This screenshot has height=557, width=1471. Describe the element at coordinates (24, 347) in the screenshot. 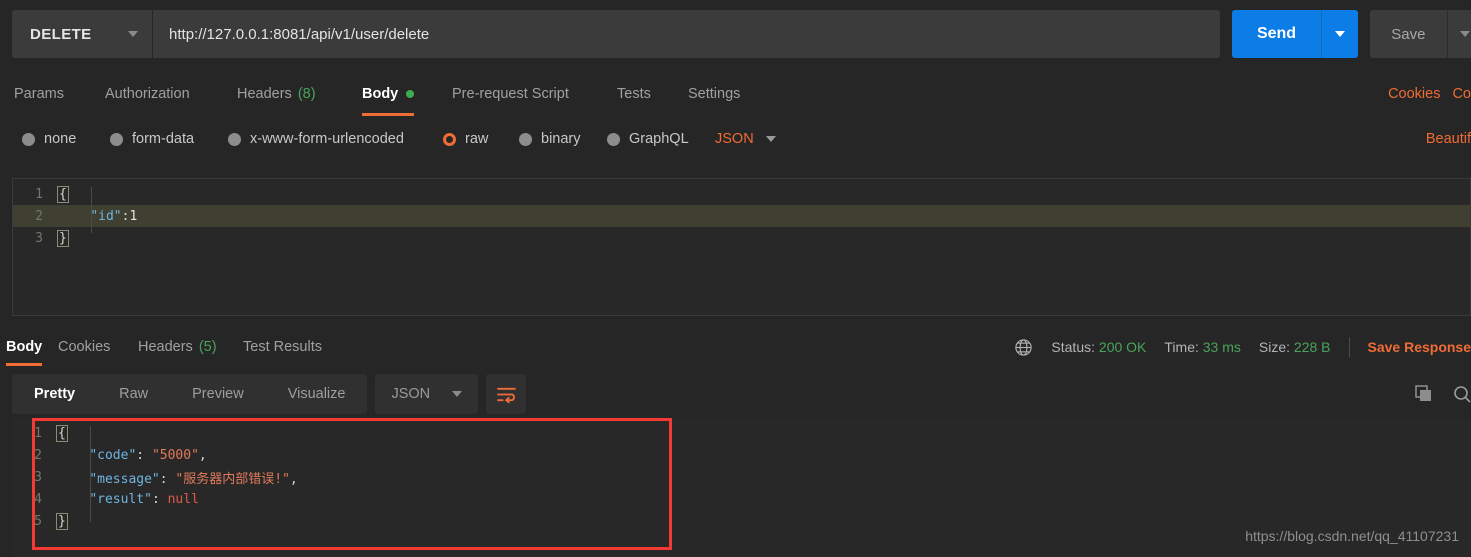

I see `response-tab-body: Body` at that location.